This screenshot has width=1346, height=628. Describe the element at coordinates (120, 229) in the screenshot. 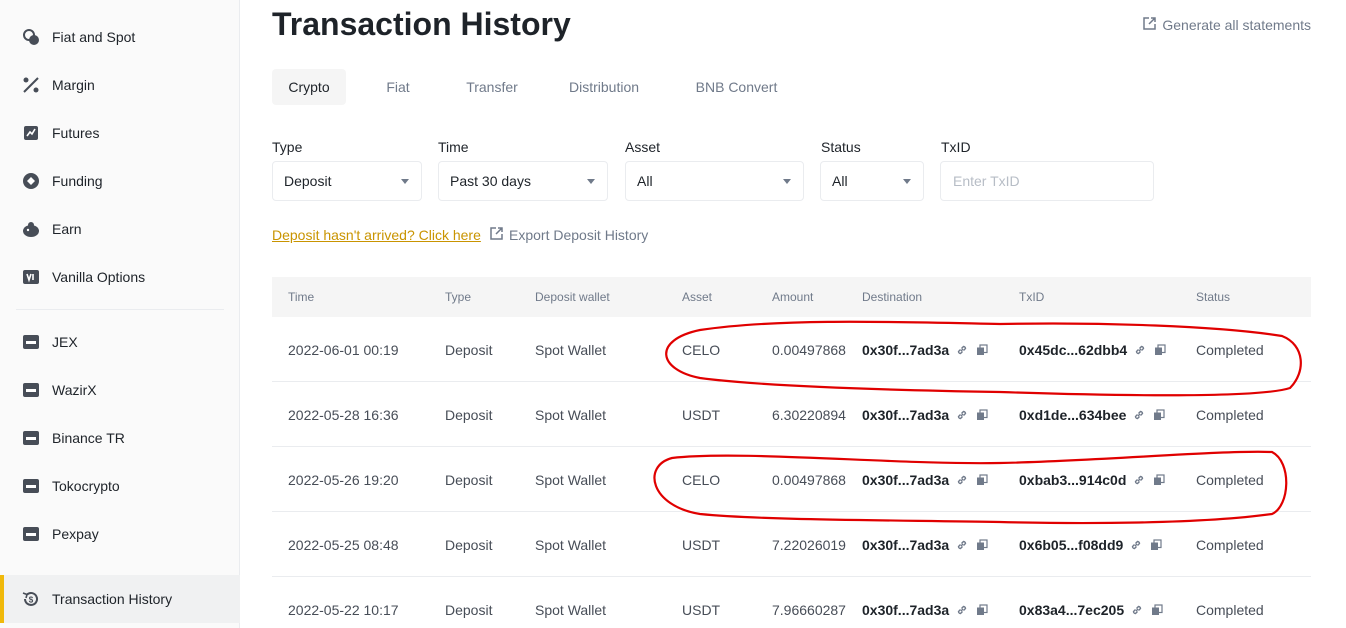

I see `sidebar-item-earn: Earn` at that location.